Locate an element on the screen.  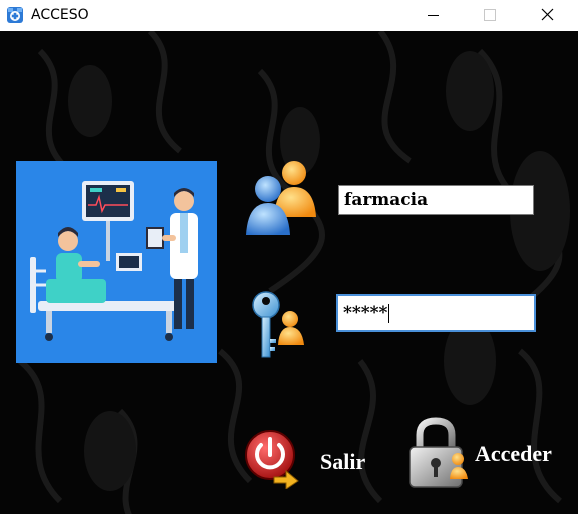
medical-cross-icon is located at coordinates (15, 15).